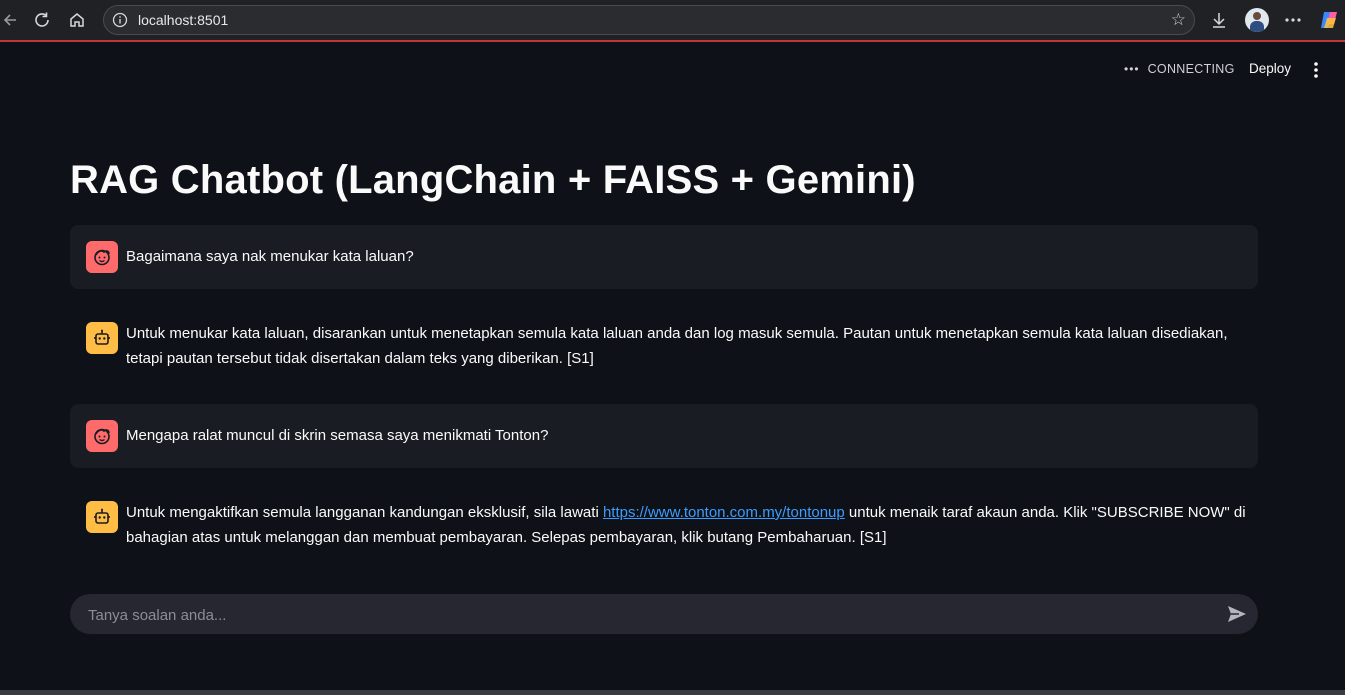 The image size is (1345, 695). Describe the element at coordinates (724, 512) in the screenshot. I see `tonton-link: https://www.tonton.com.my/tontonup` at that location.